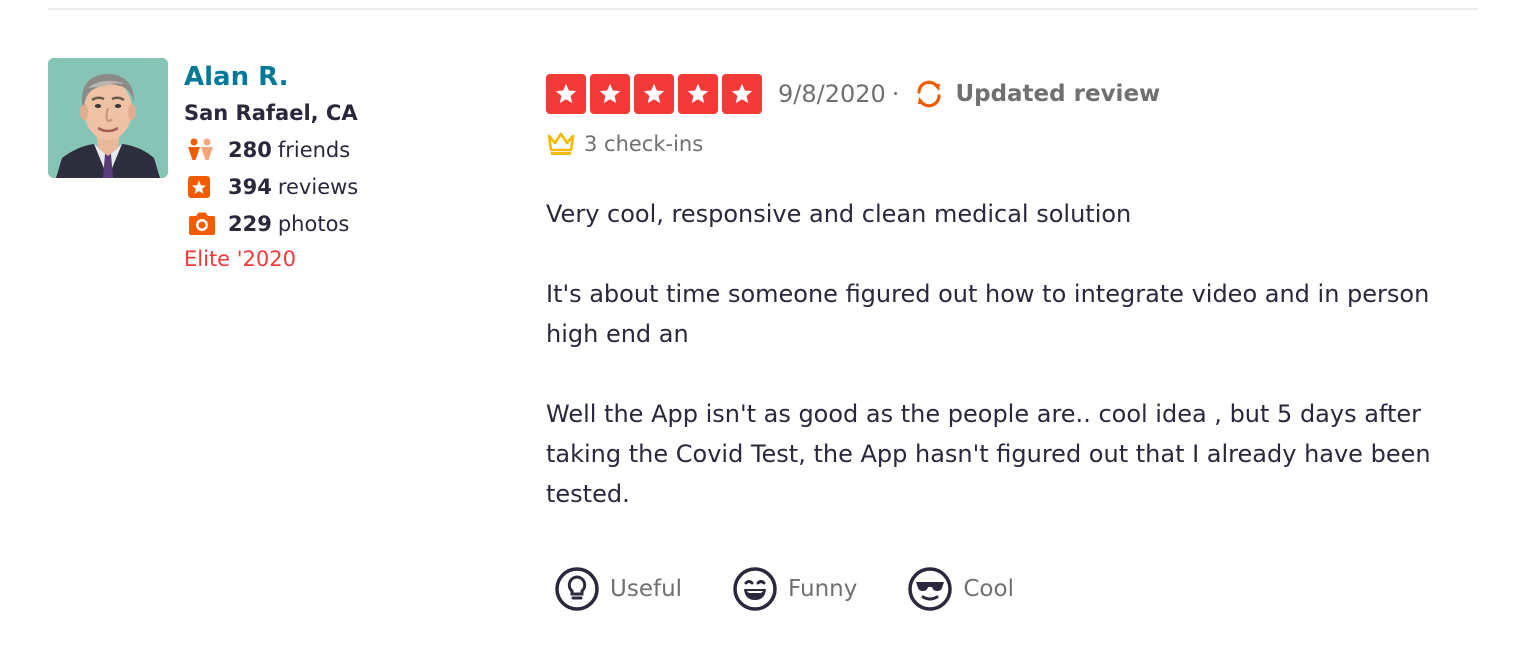  I want to click on elite-badge-link: Elite '2020, so click(344, 259).